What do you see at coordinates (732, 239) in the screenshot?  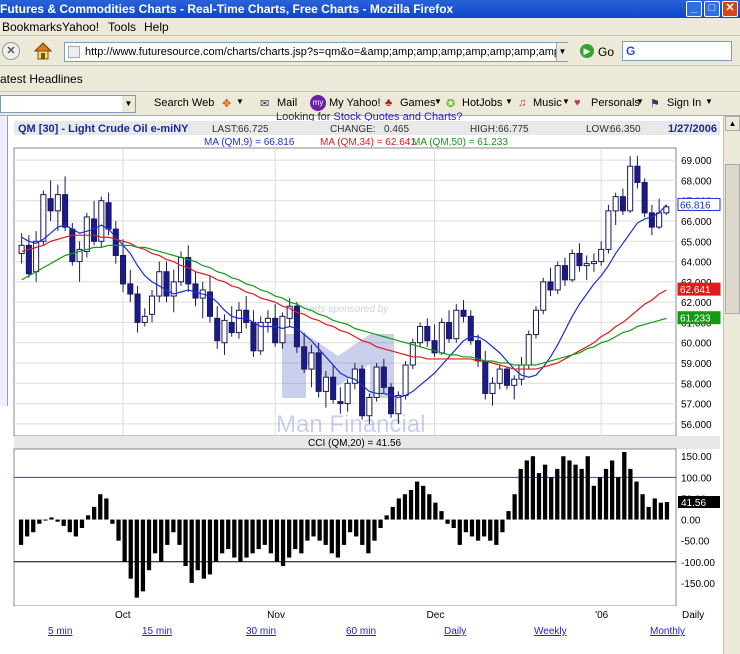 I see `scroll-thumb` at bounding box center [732, 239].